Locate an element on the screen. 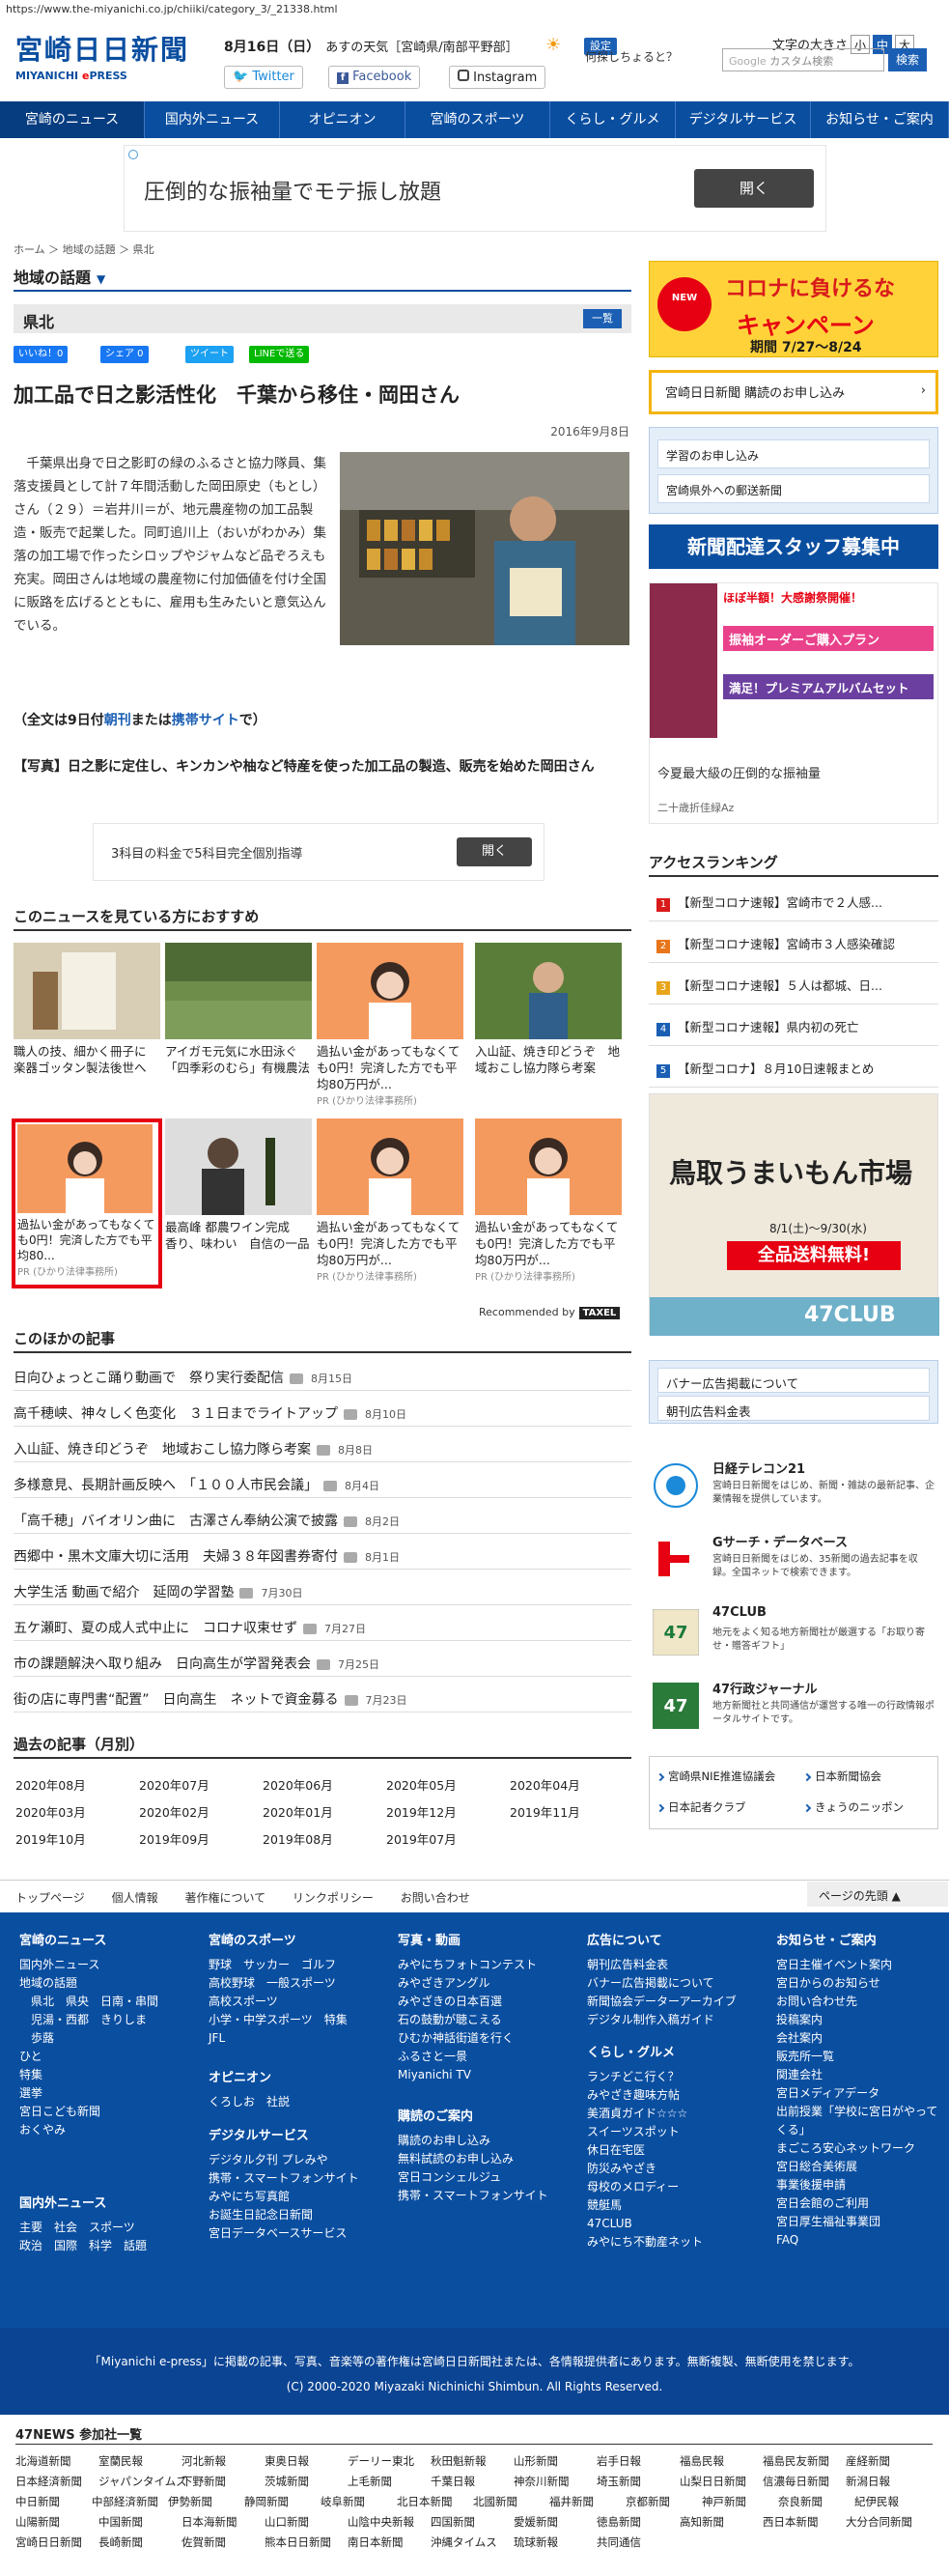 The width and height of the screenshot is (949, 2576). mid-ad: 3科目の料金で5科目完全個別指導 開く is located at coordinates (318, 852).